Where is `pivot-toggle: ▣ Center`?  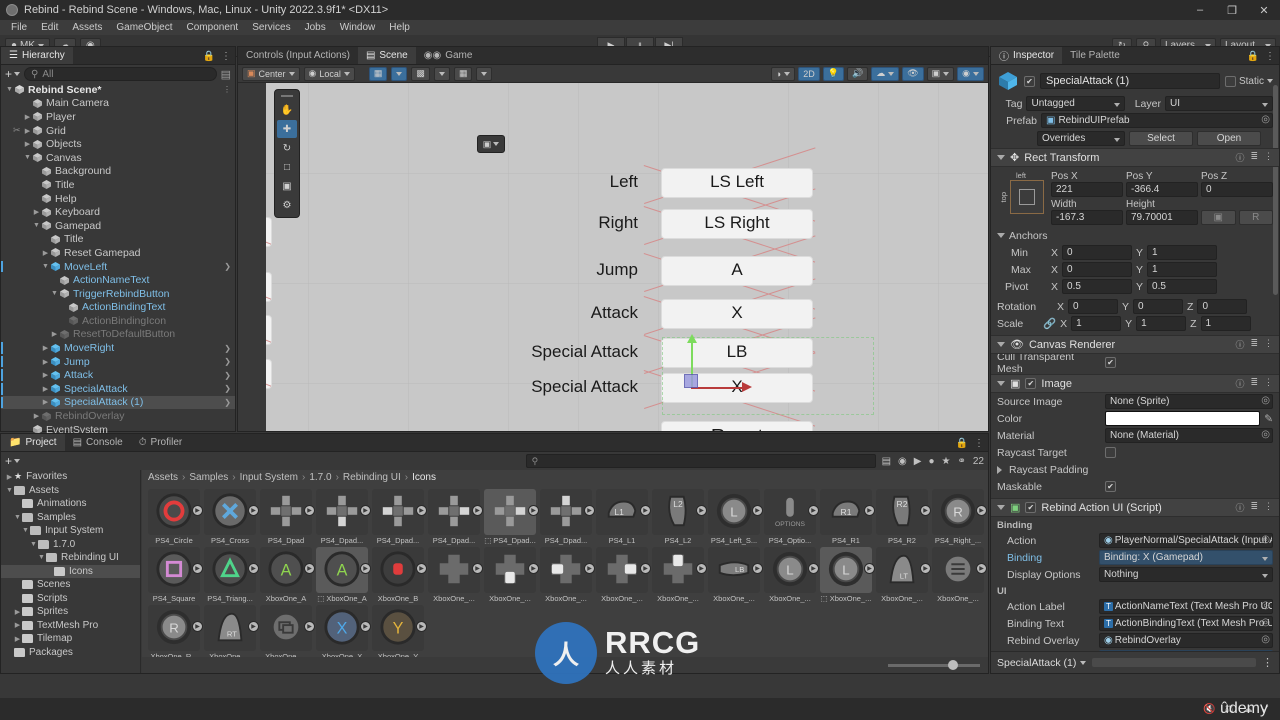 pivot-toggle: ▣ Center is located at coordinates (271, 73).